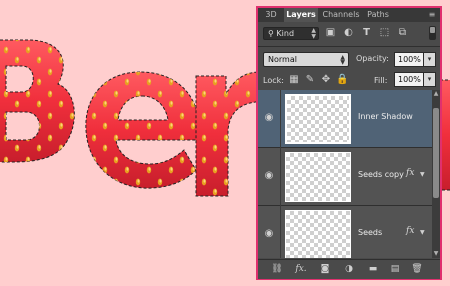  Describe the element at coordinates (402, 33) in the screenshot. I see `smart-object-filter-icon: ⧉` at that location.